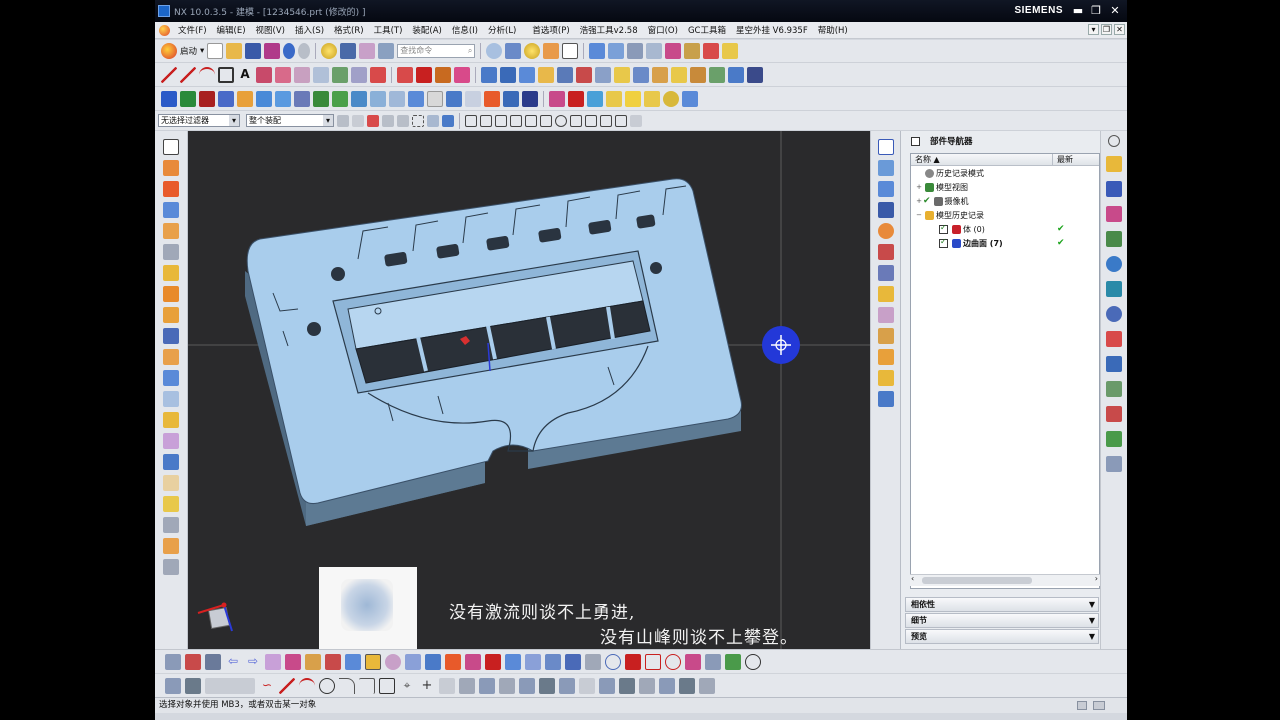 This screenshot has width=1280, height=720. What do you see at coordinates (606, 120) in the screenshot?
I see `snap-tangent-icon` at bounding box center [606, 120].